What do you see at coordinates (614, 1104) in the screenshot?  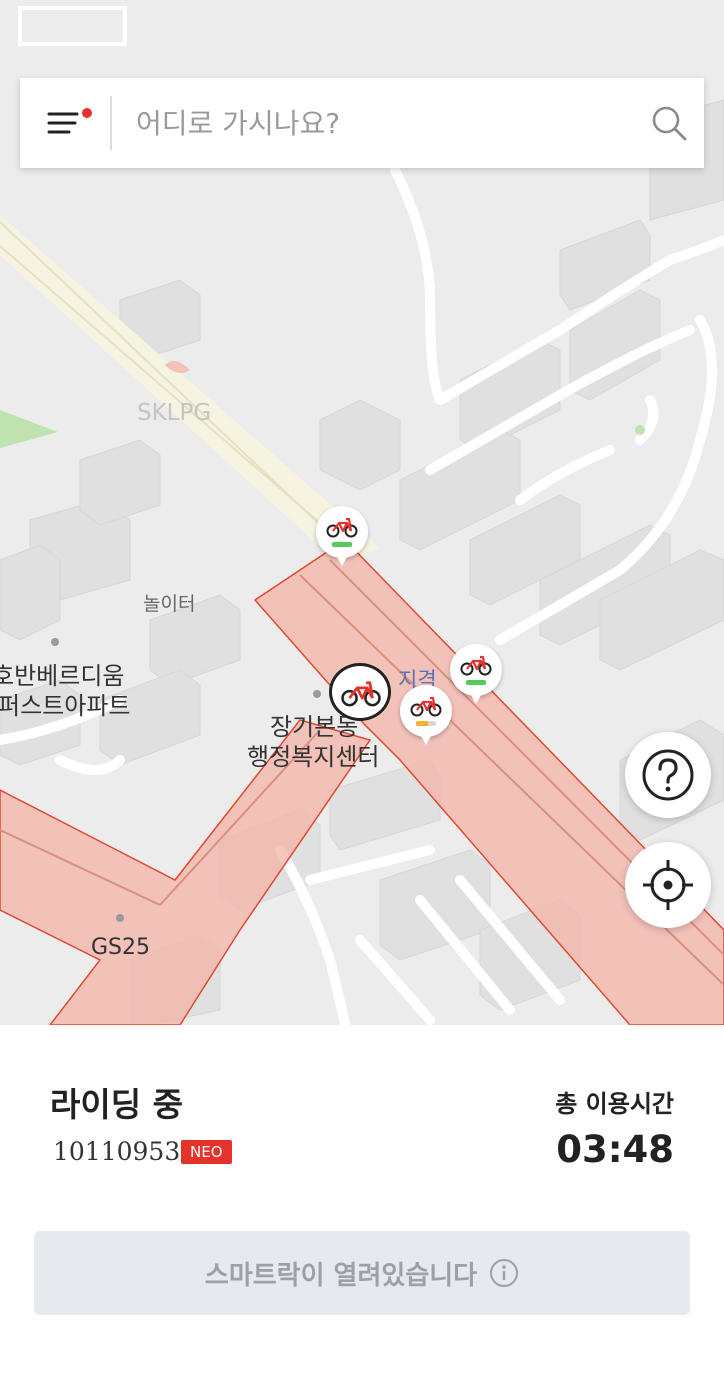 I see `total-time-label: 총 이용시간` at bounding box center [614, 1104].